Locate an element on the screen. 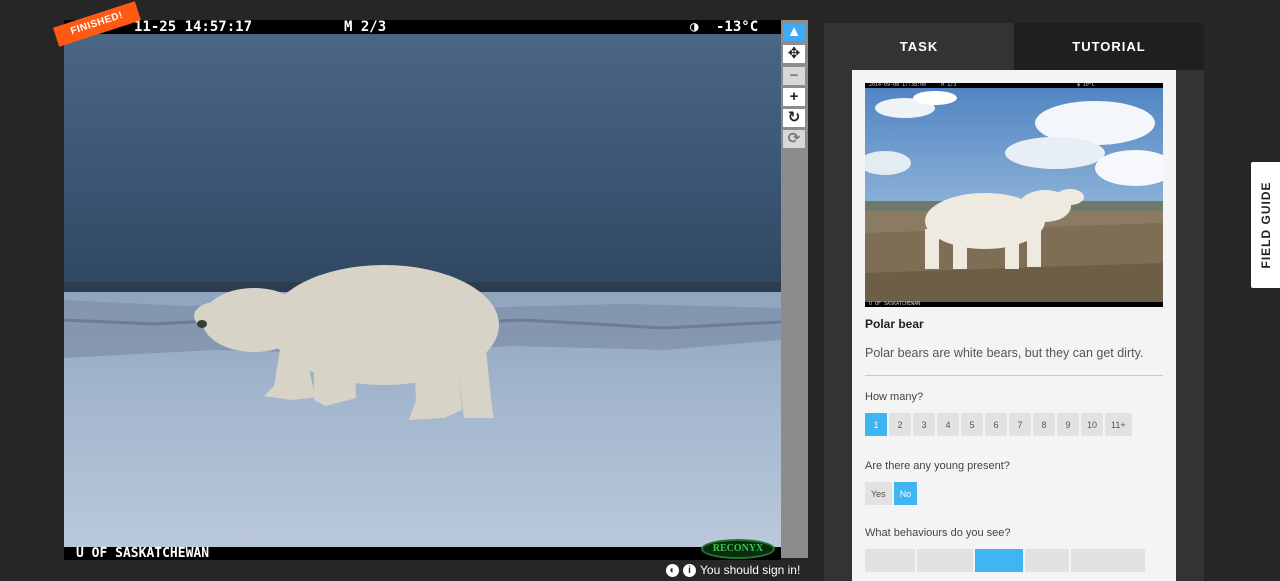  rotate-icon: ↻ is located at coordinates (794, 118).